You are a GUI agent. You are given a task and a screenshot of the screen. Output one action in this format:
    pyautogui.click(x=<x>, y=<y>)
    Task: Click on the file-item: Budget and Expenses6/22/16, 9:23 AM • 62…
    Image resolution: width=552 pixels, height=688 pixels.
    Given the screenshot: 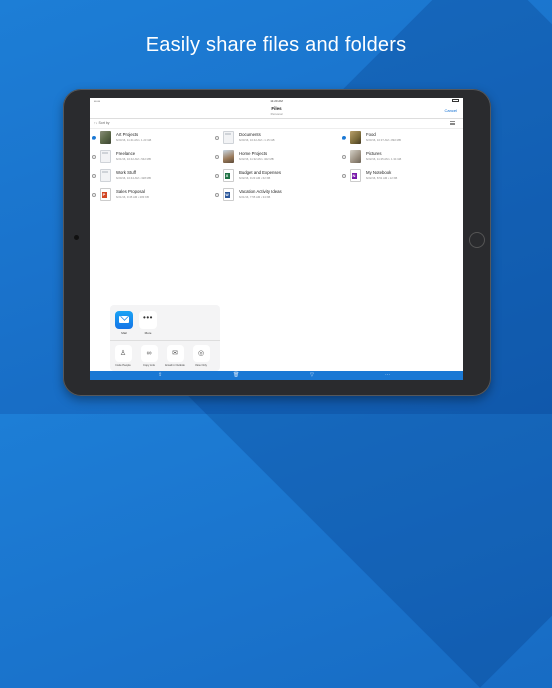 What is the action you would take?
    pyautogui.click(x=272, y=178)
    